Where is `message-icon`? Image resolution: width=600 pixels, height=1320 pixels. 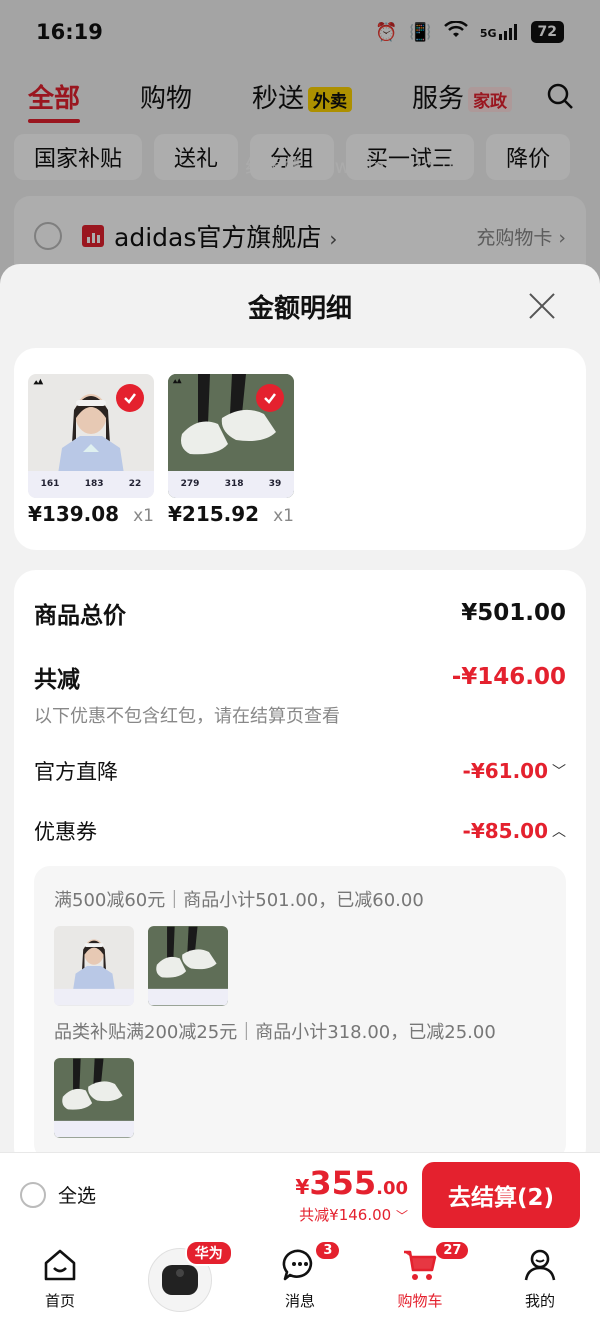 message-icon is located at coordinates (297, 1265).